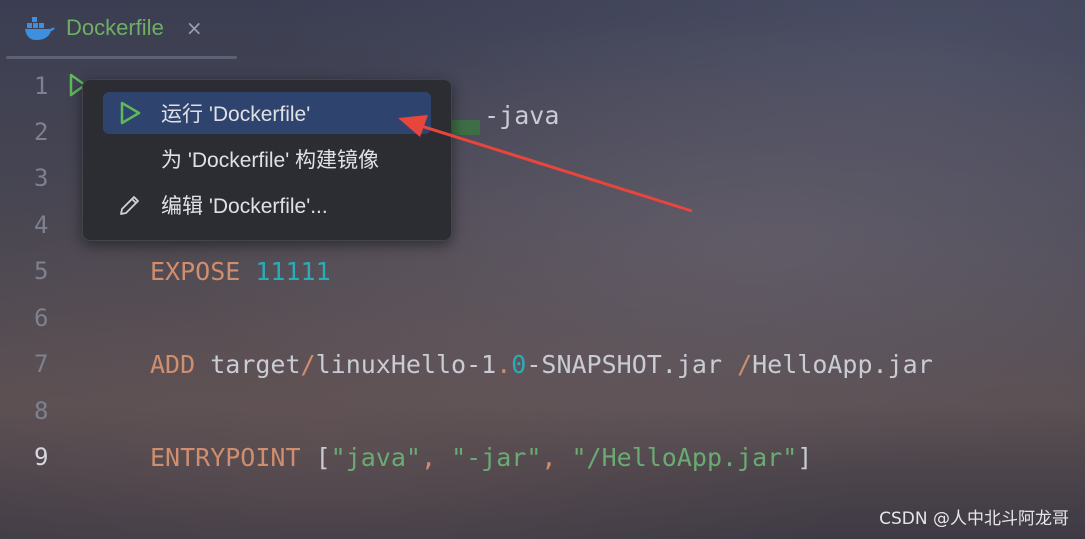 The image size is (1085, 539). What do you see at coordinates (545, 164) in the screenshot?
I see `annotation-arrow` at bounding box center [545, 164].